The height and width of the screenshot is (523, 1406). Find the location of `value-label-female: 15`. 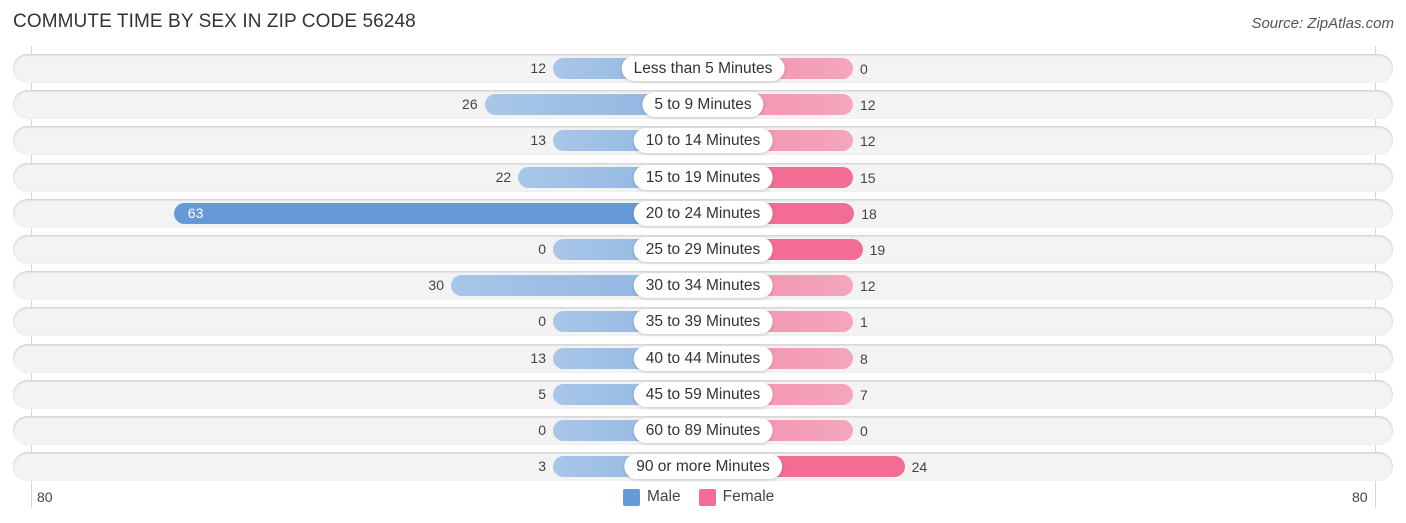

value-label-female: 15 is located at coordinates (868, 177).